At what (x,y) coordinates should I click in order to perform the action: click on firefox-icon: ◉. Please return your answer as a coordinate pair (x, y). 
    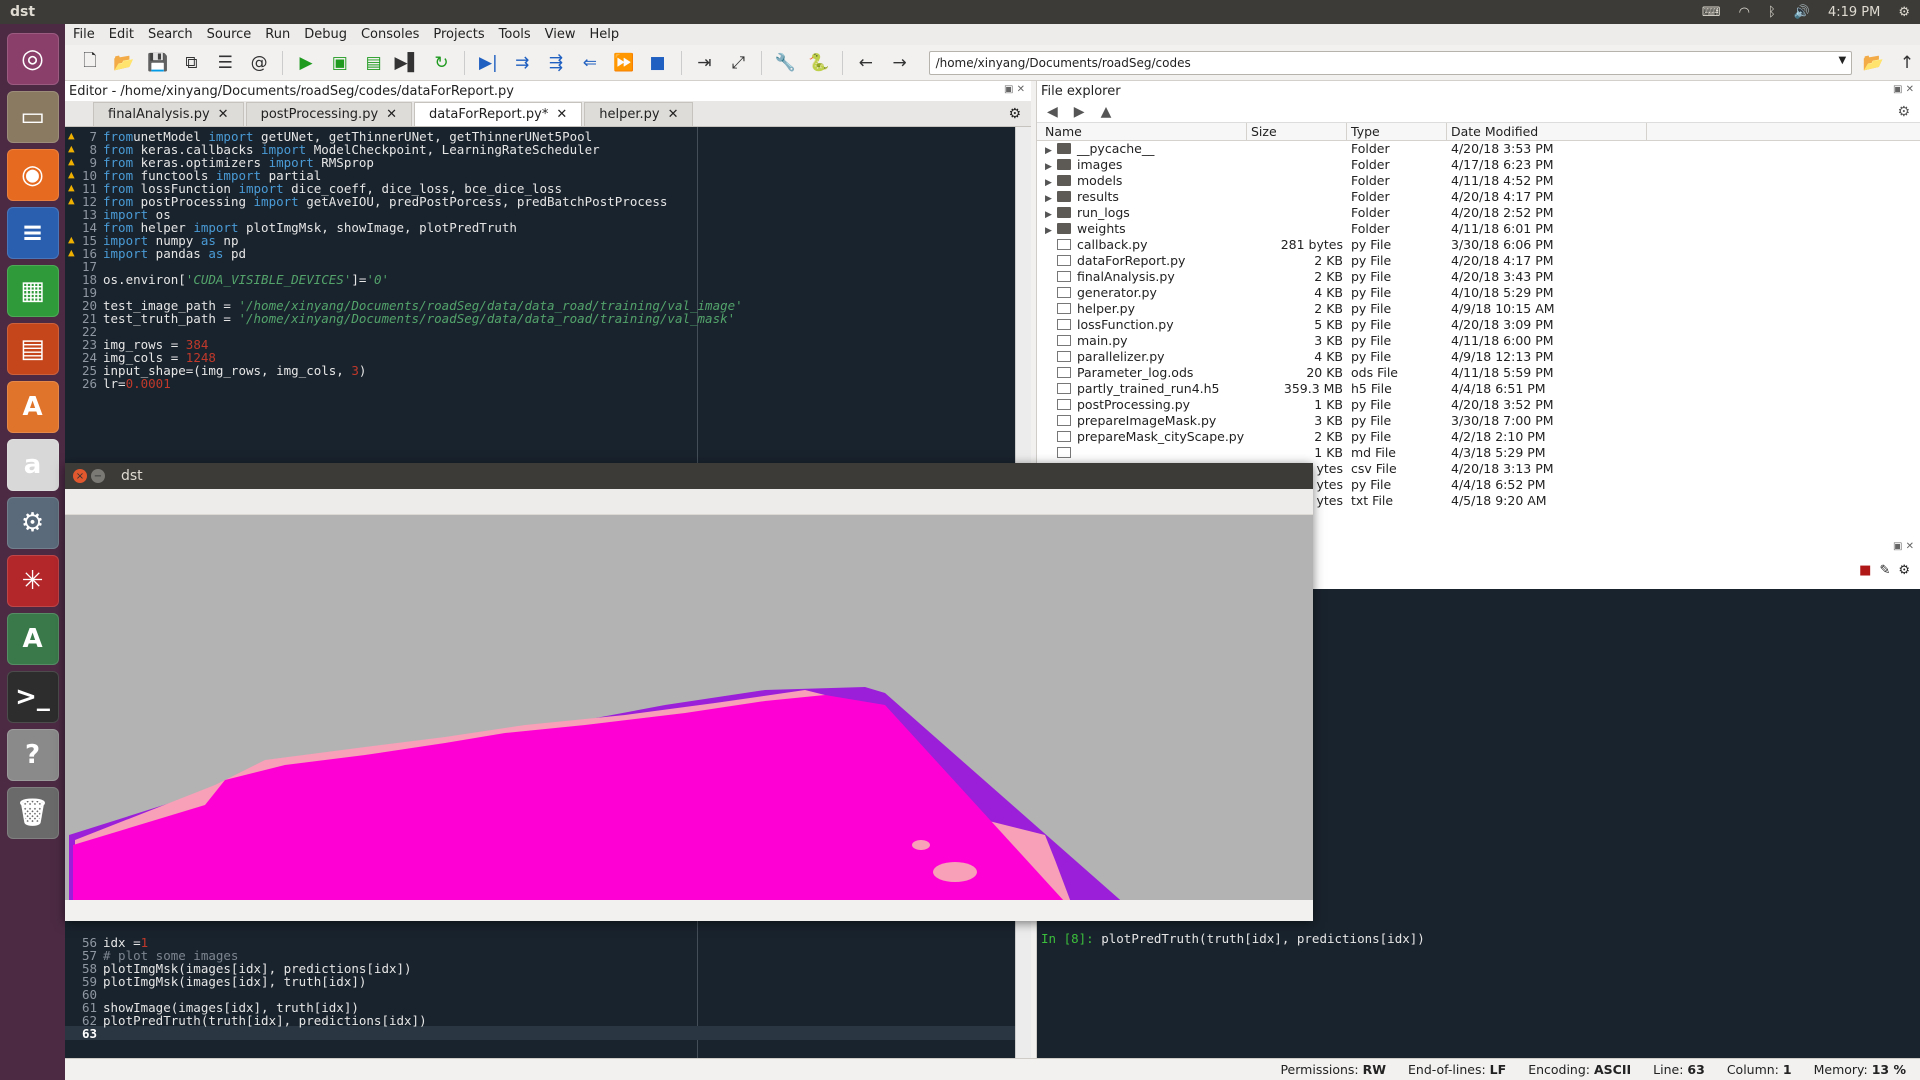
    Looking at the image, I should click on (32, 175).